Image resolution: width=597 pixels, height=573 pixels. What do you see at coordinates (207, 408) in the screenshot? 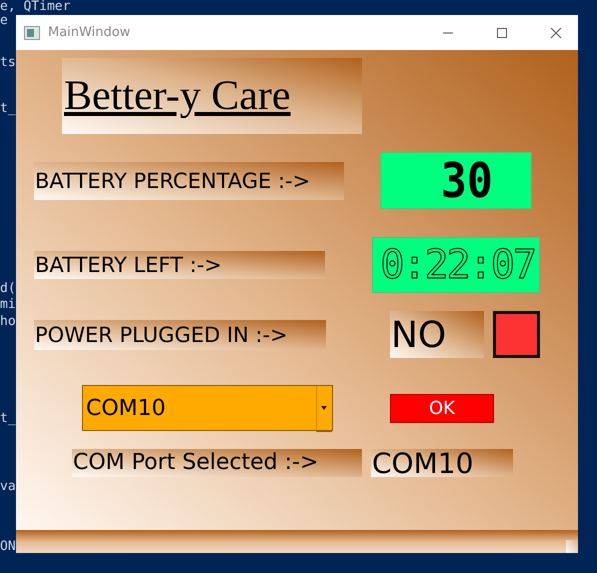
I see `port-dropdown: COM10` at bounding box center [207, 408].